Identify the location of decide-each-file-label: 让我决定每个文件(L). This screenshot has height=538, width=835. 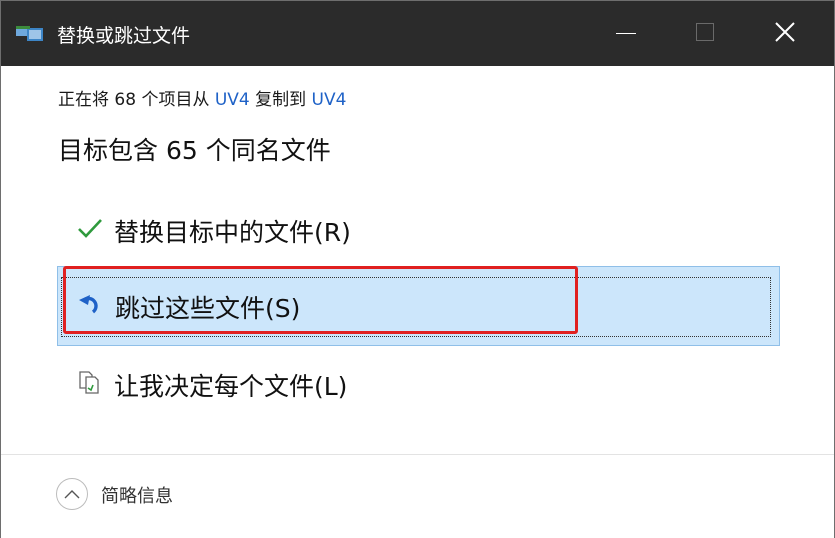
(231, 386).